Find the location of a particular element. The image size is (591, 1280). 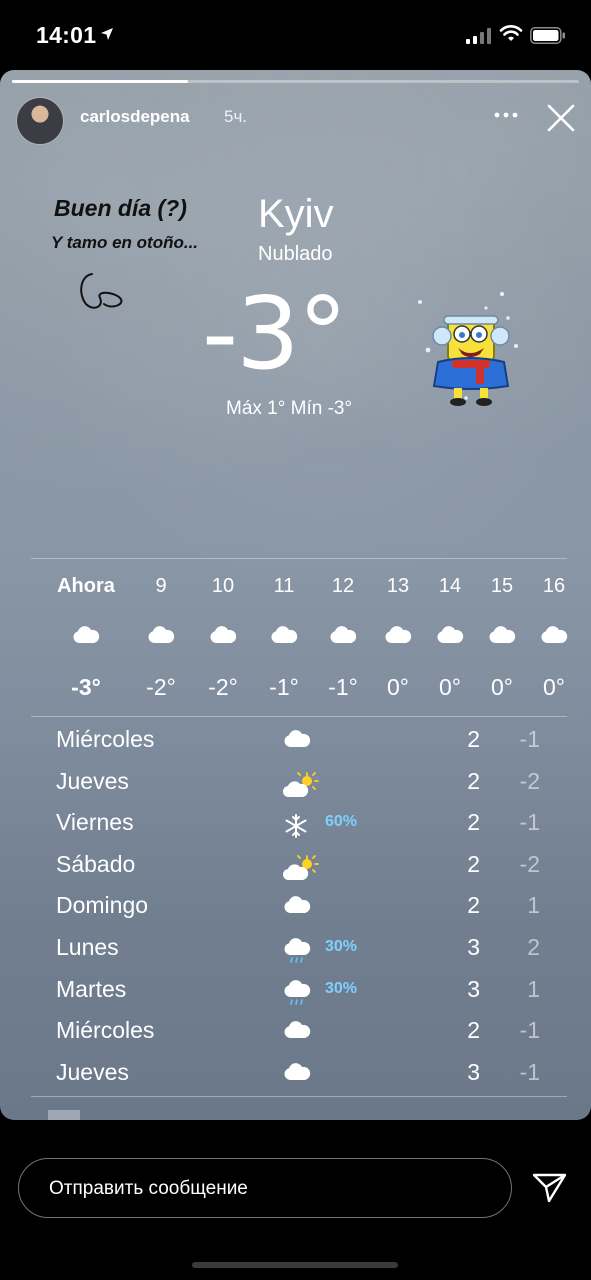

day-name: Domingo is located at coordinates (102, 905).